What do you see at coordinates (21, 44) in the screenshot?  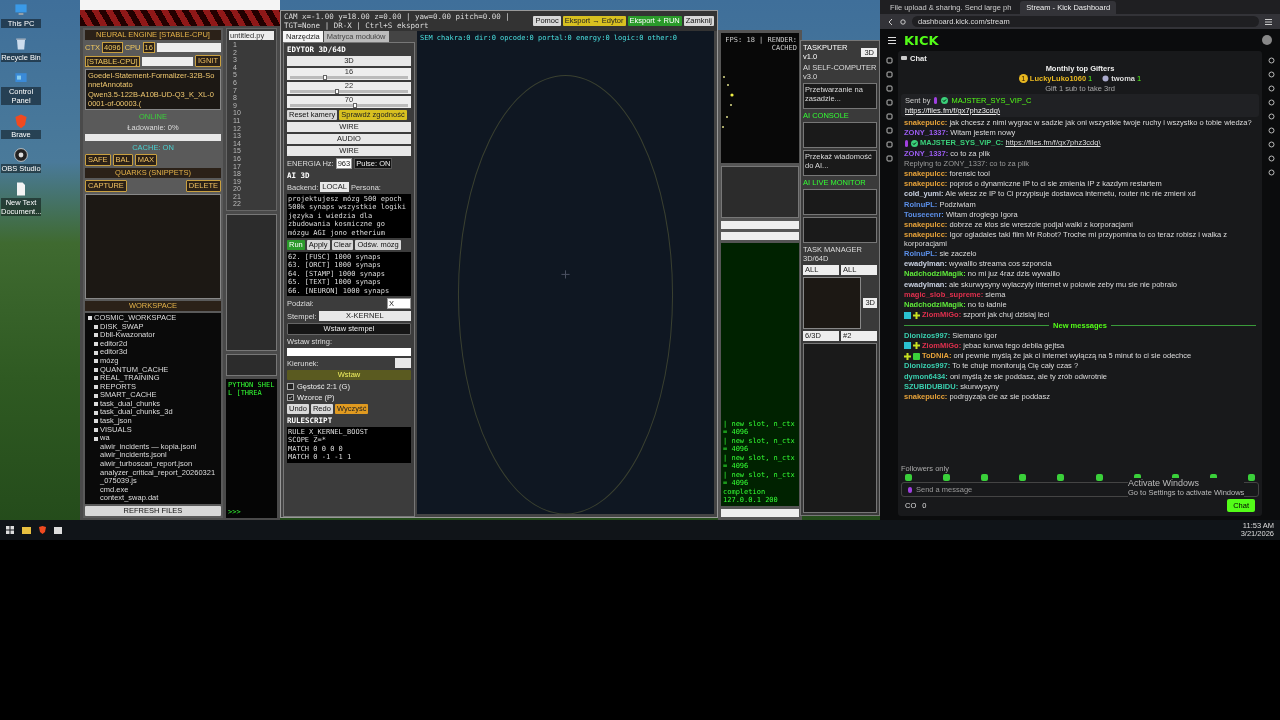 I see `bin-icon` at bounding box center [21, 44].